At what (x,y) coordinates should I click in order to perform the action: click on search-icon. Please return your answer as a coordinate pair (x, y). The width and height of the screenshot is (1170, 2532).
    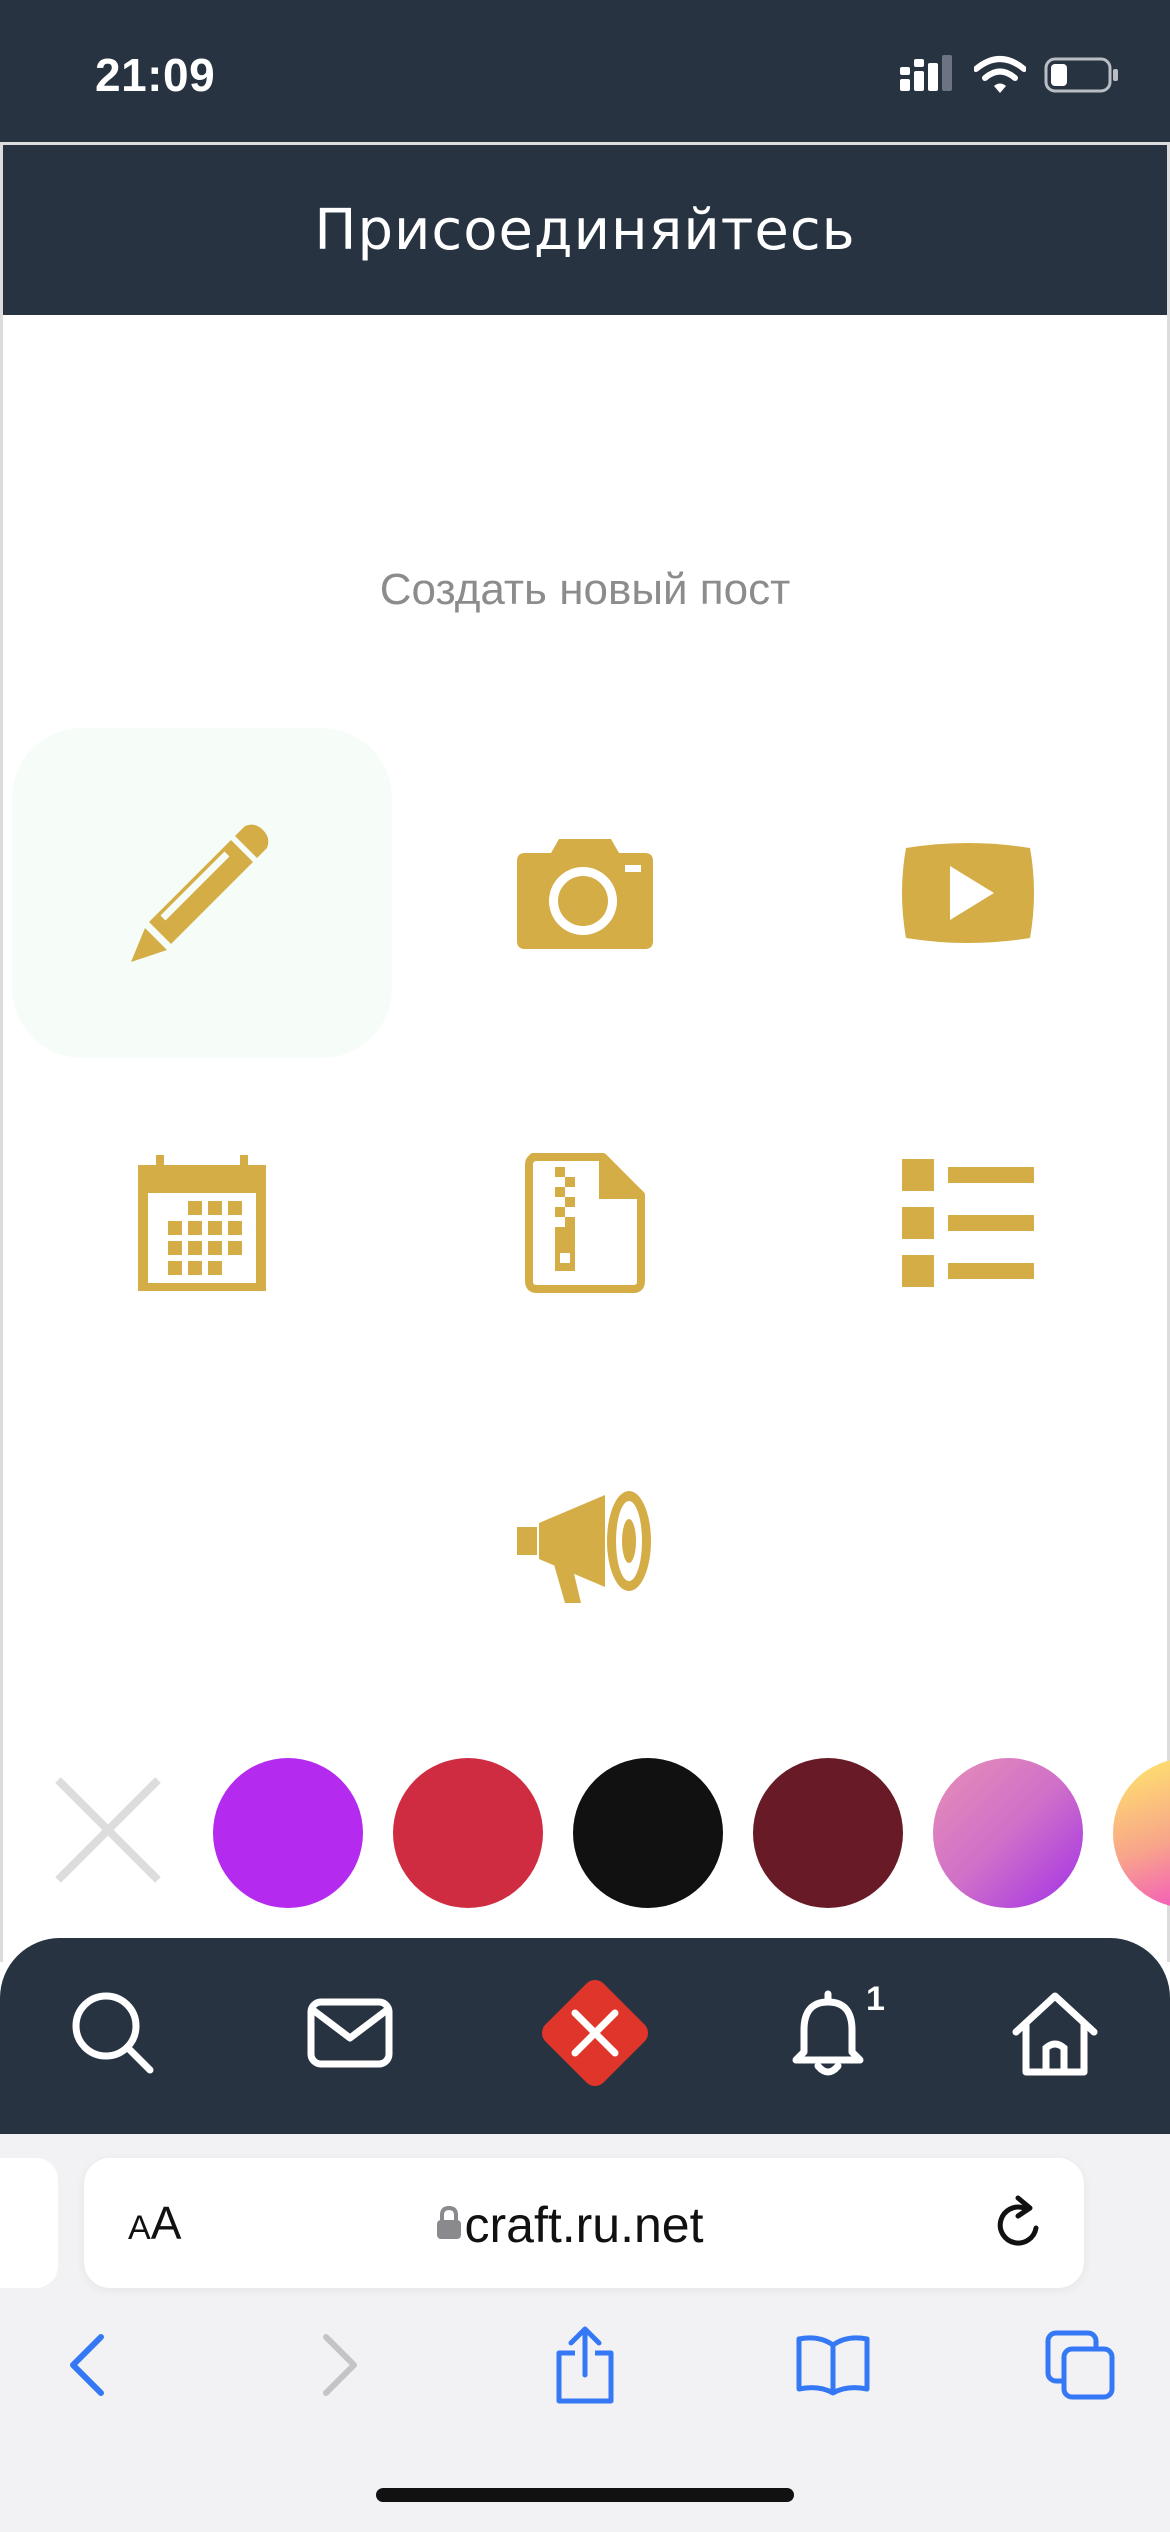
    Looking at the image, I should click on (113, 2033).